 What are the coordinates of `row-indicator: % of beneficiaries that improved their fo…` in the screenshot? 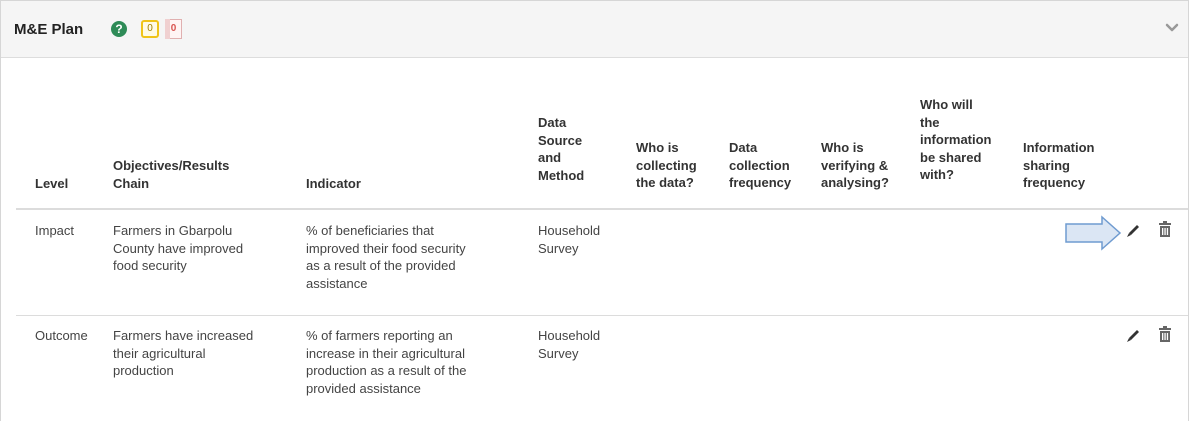 It's located at (386, 257).